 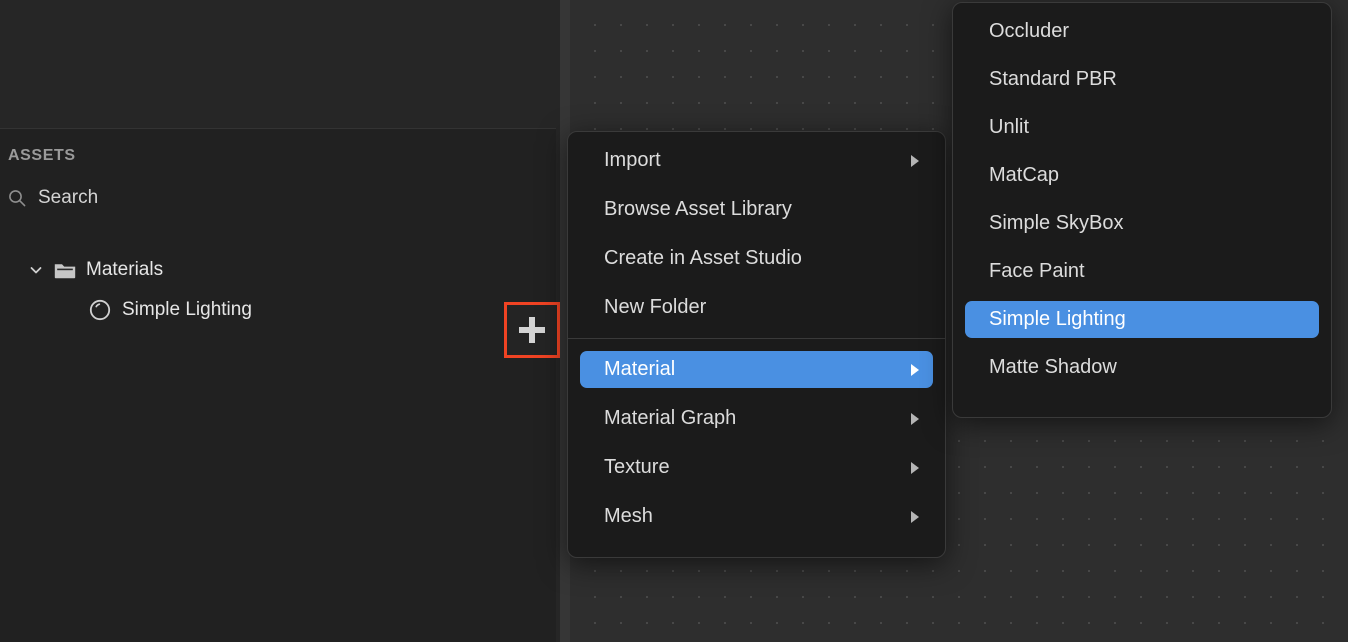 What do you see at coordinates (703, 258) in the screenshot?
I see `menu-item-label: Create in Asset Studio` at bounding box center [703, 258].